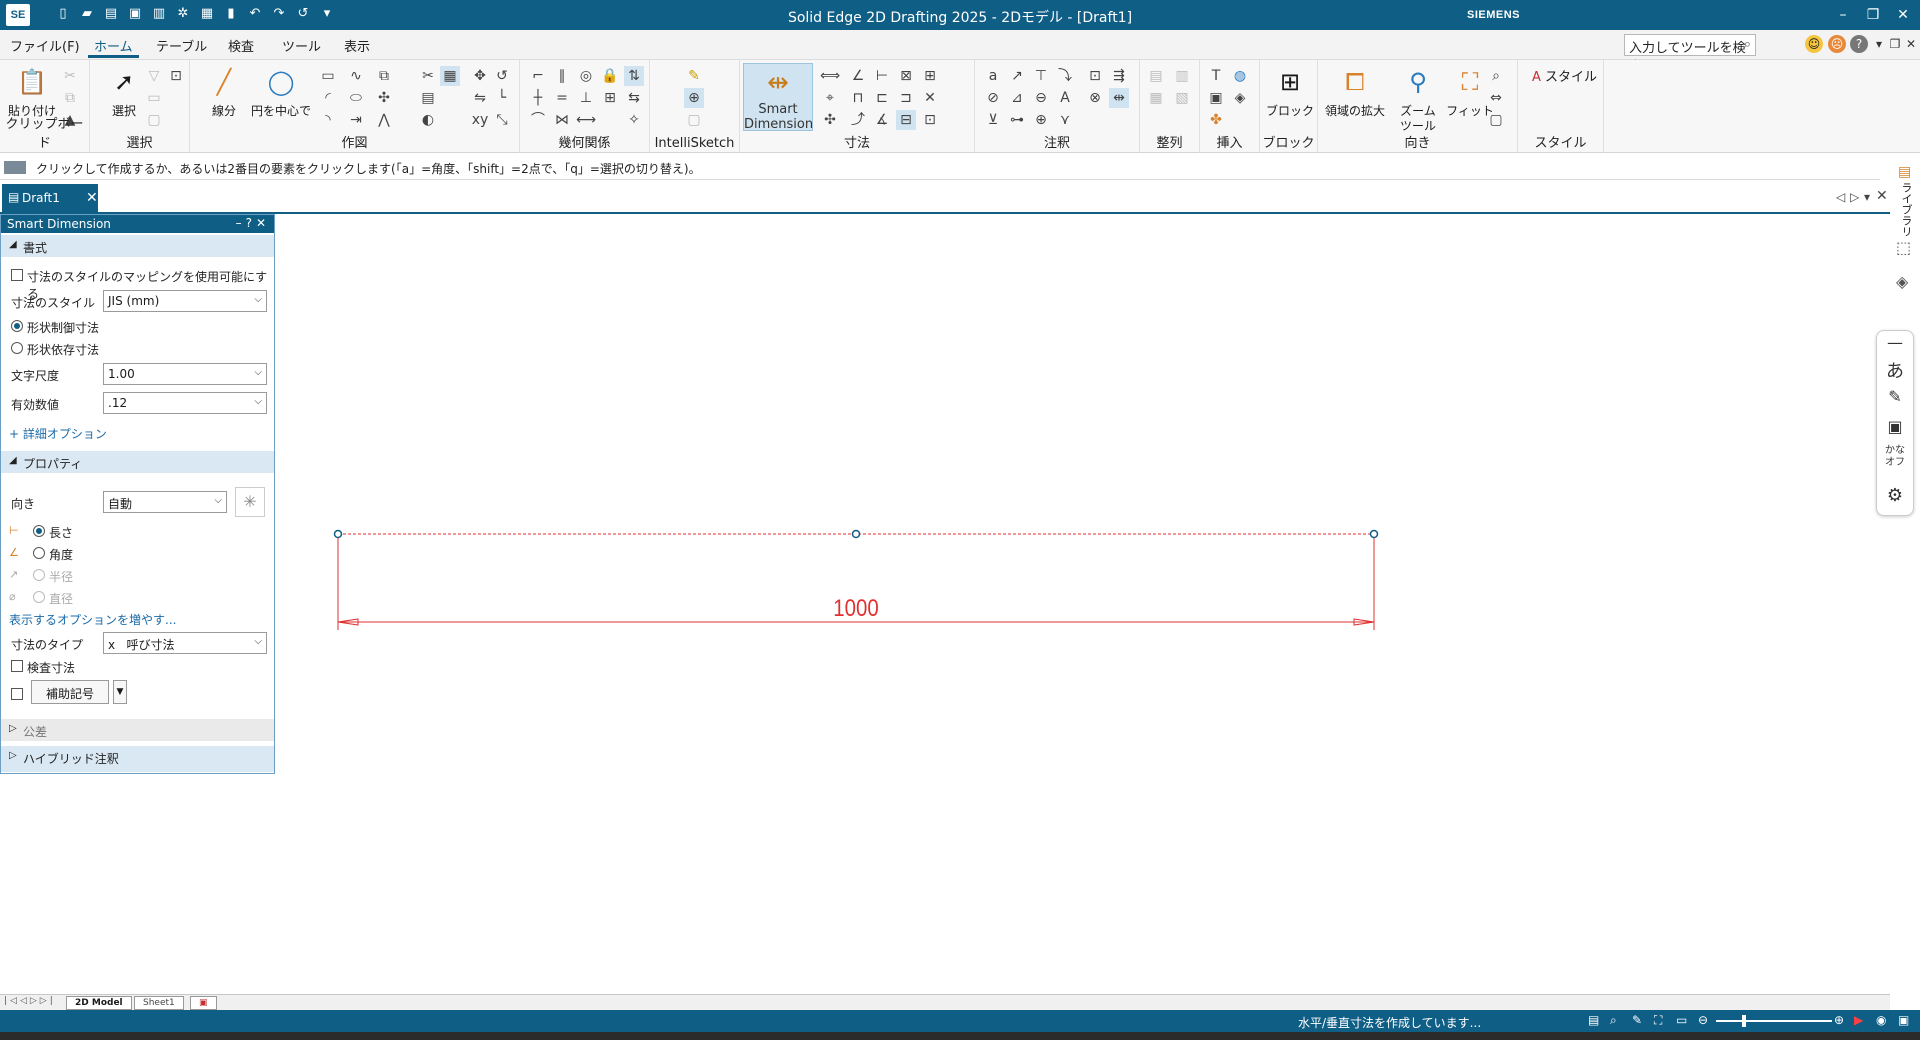 This screenshot has height=1040, width=1920. What do you see at coordinates (1065, 76) in the screenshot?
I see `balloon-icon: ⤵` at bounding box center [1065, 76].